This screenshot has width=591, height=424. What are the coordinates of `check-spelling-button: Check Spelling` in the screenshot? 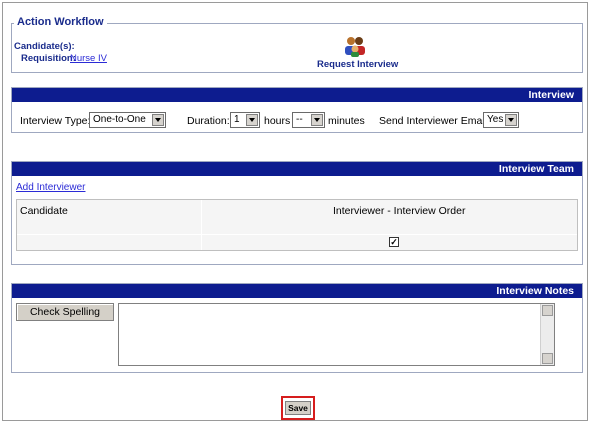 It's located at (65, 312).